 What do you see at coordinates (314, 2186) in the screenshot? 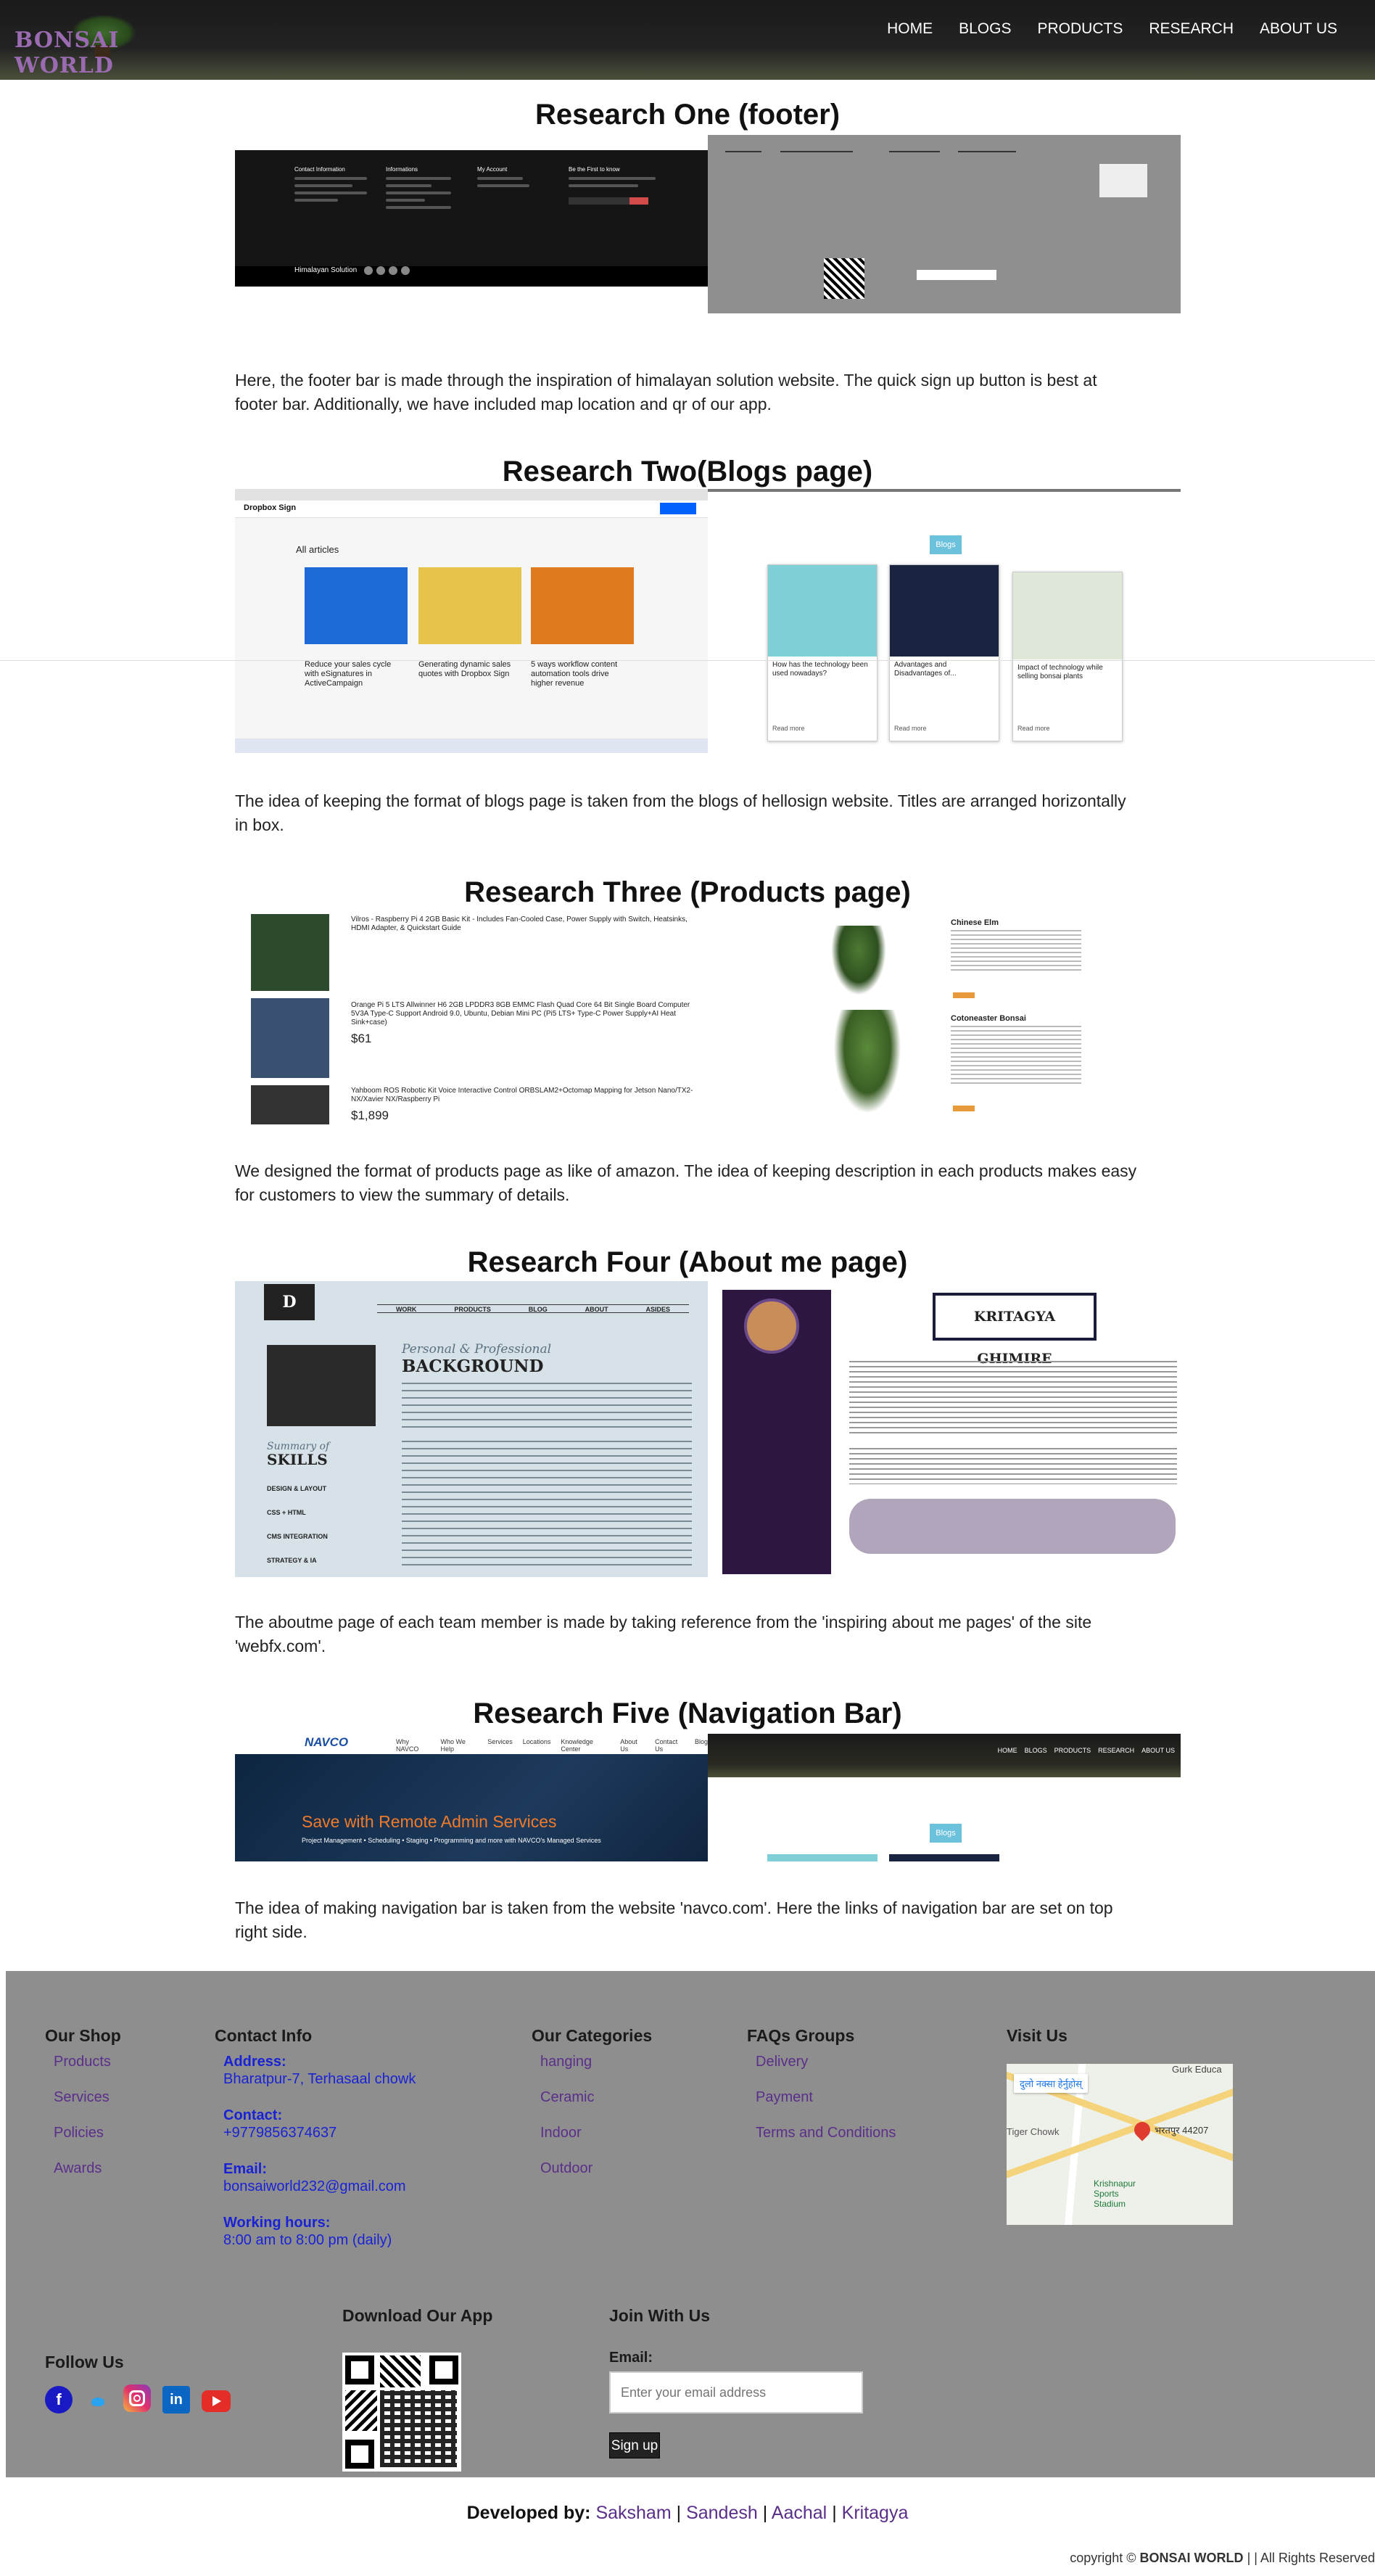
I see `email-value: bonsaiworld232@gmail.com` at bounding box center [314, 2186].